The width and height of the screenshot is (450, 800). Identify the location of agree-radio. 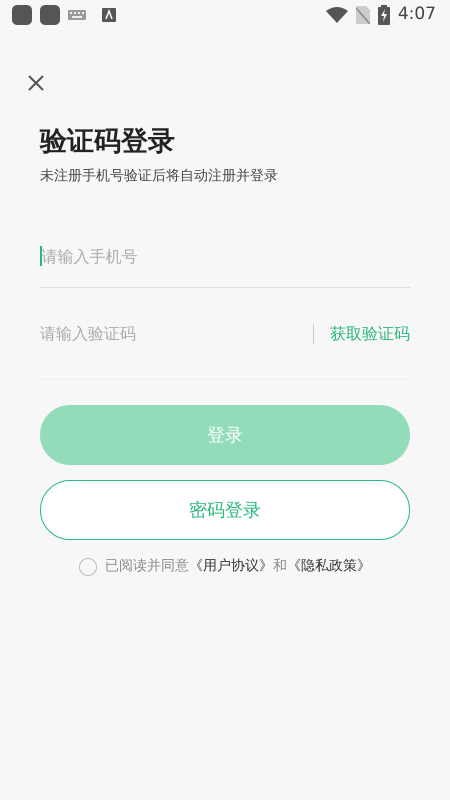
(88, 567).